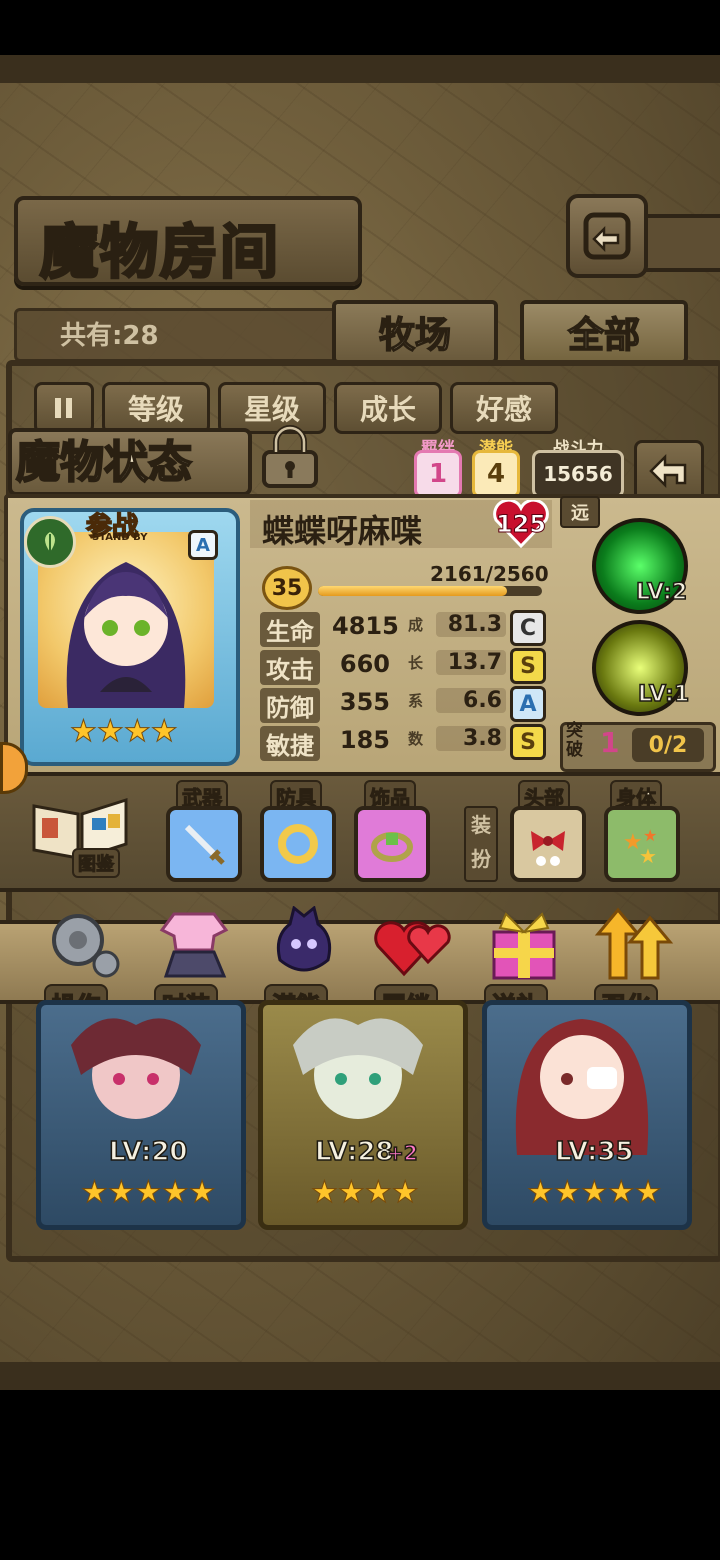 The image size is (720, 1560). What do you see at coordinates (416, 625) in the screenshot?
I see `growth-char: 成` at bounding box center [416, 625].